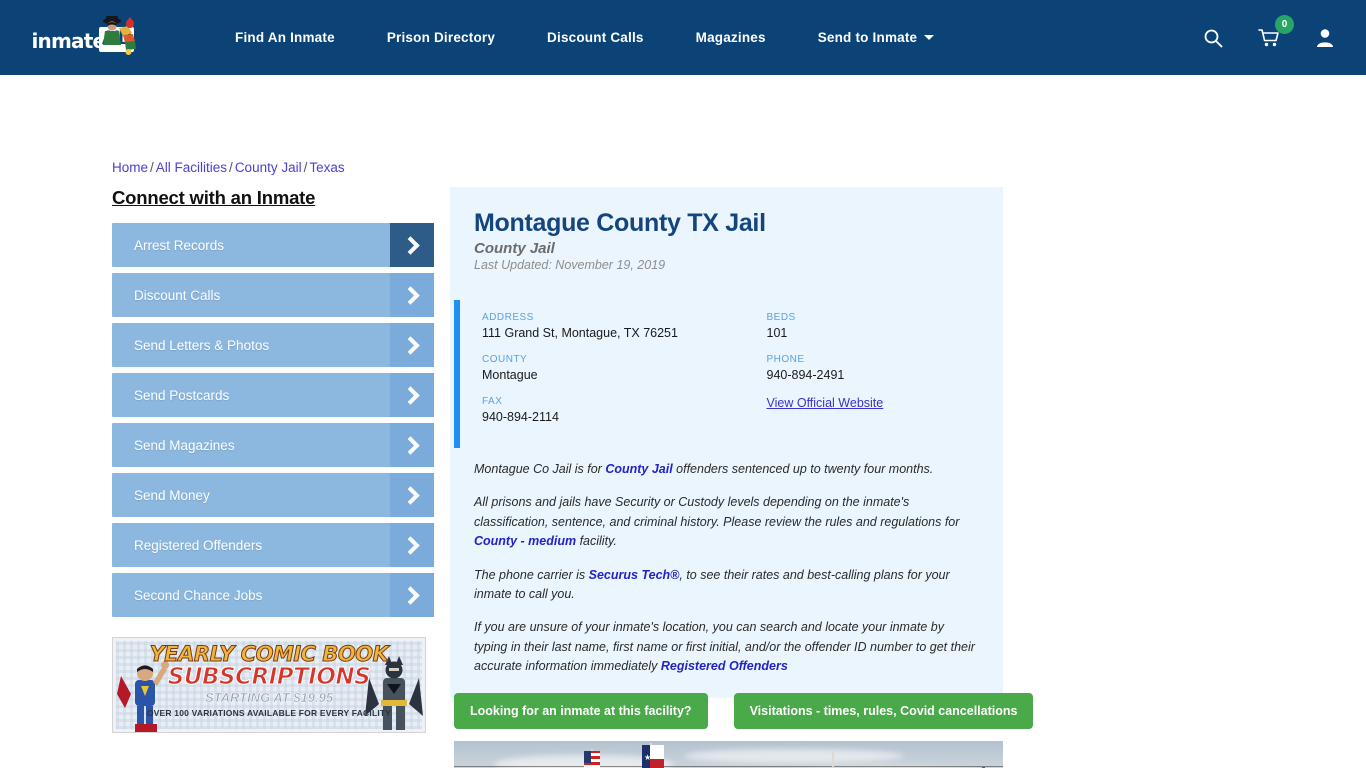  Describe the element at coordinates (514, 248) in the screenshot. I see `facility-type-subtitle: County Jail` at that location.